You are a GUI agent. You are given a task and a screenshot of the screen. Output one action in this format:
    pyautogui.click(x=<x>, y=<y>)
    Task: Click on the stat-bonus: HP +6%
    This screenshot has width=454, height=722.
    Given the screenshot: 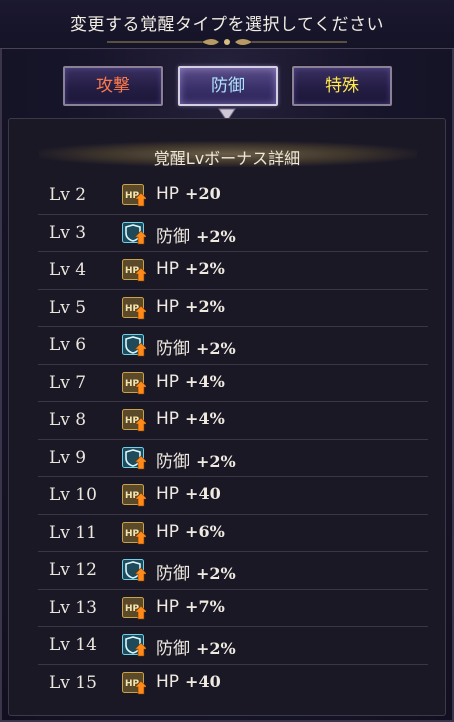 What is the action you would take?
    pyautogui.click(x=190, y=532)
    